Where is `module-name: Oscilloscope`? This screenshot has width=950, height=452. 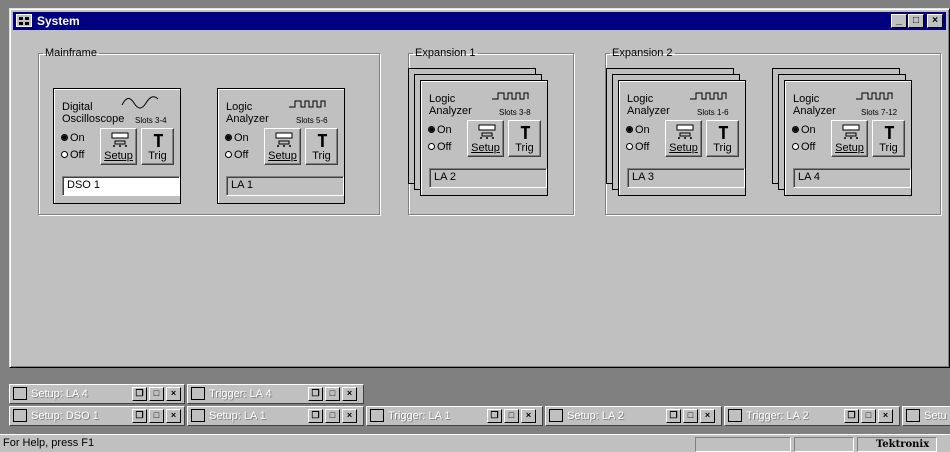 module-name: Oscilloscope is located at coordinates (93, 119).